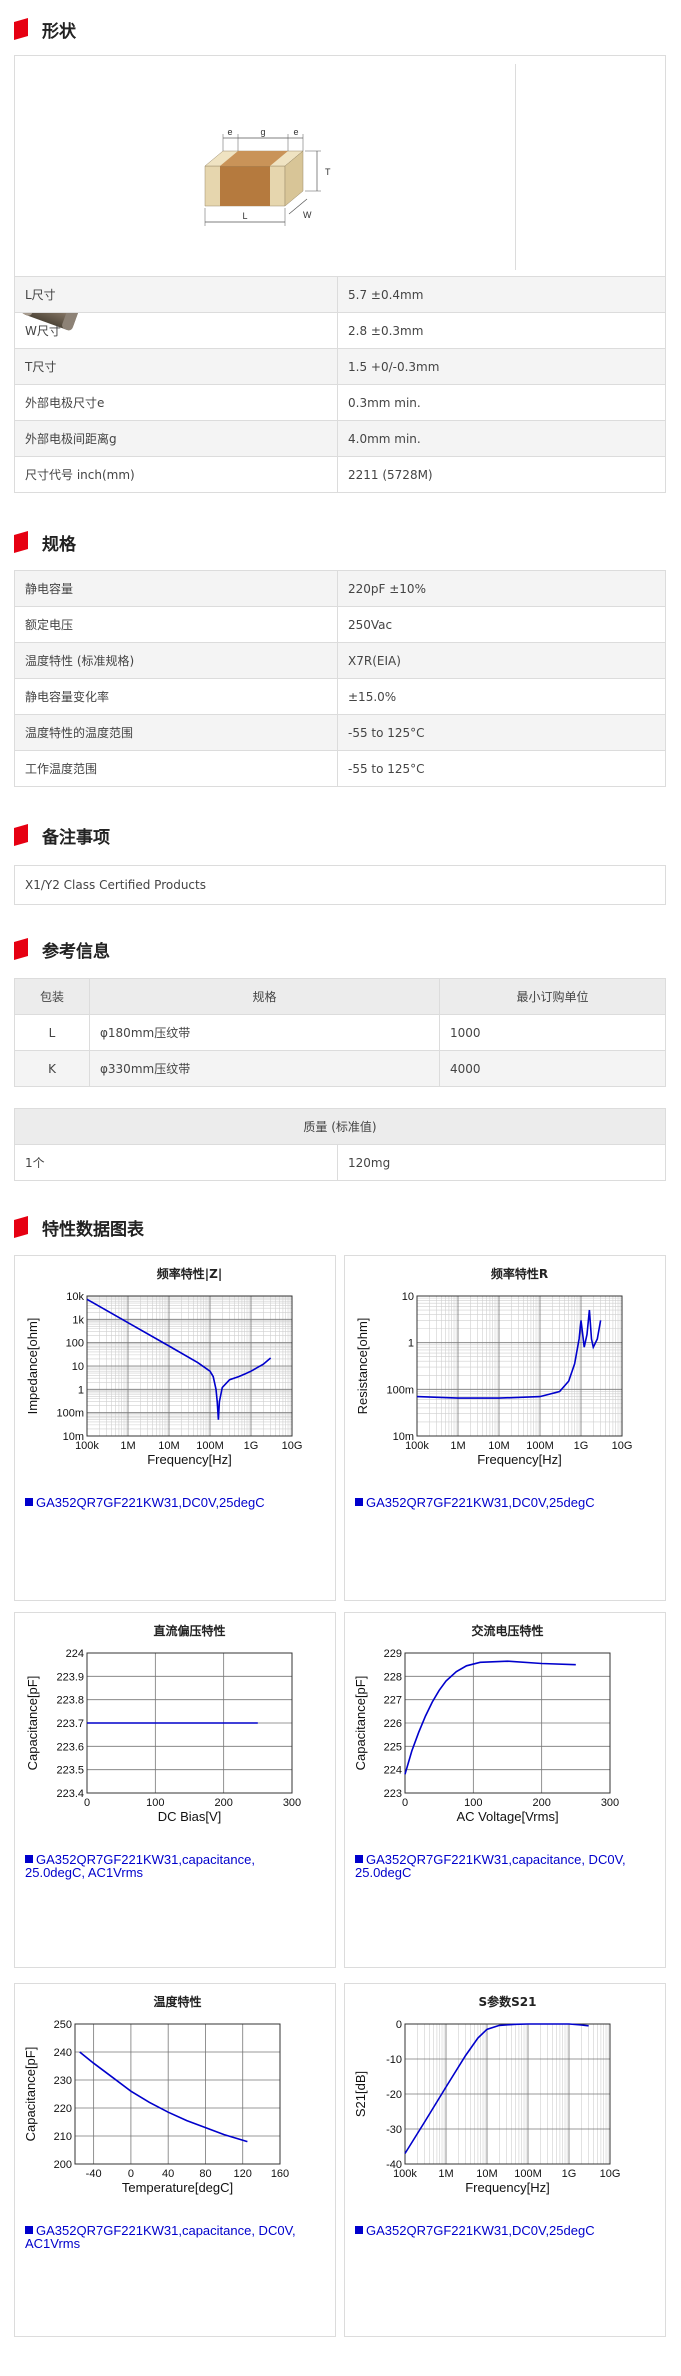 This screenshot has height=2376, width=681. What do you see at coordinates (63, 2025) in the screenshot?
I see `y-tick-label: 250` at bounding box center [63, 2025].